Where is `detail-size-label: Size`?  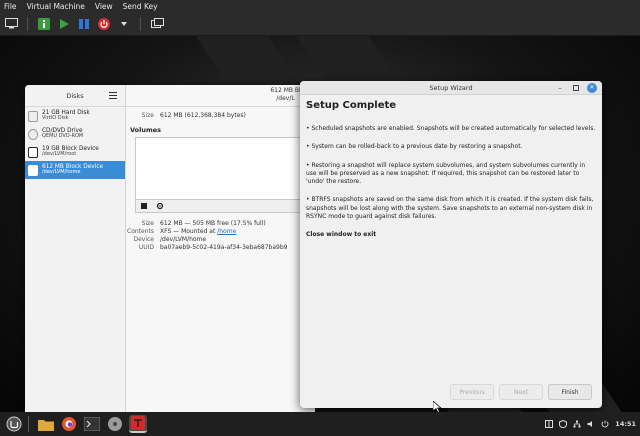 detail-size-label: Size is located at coordinates (147, 223).